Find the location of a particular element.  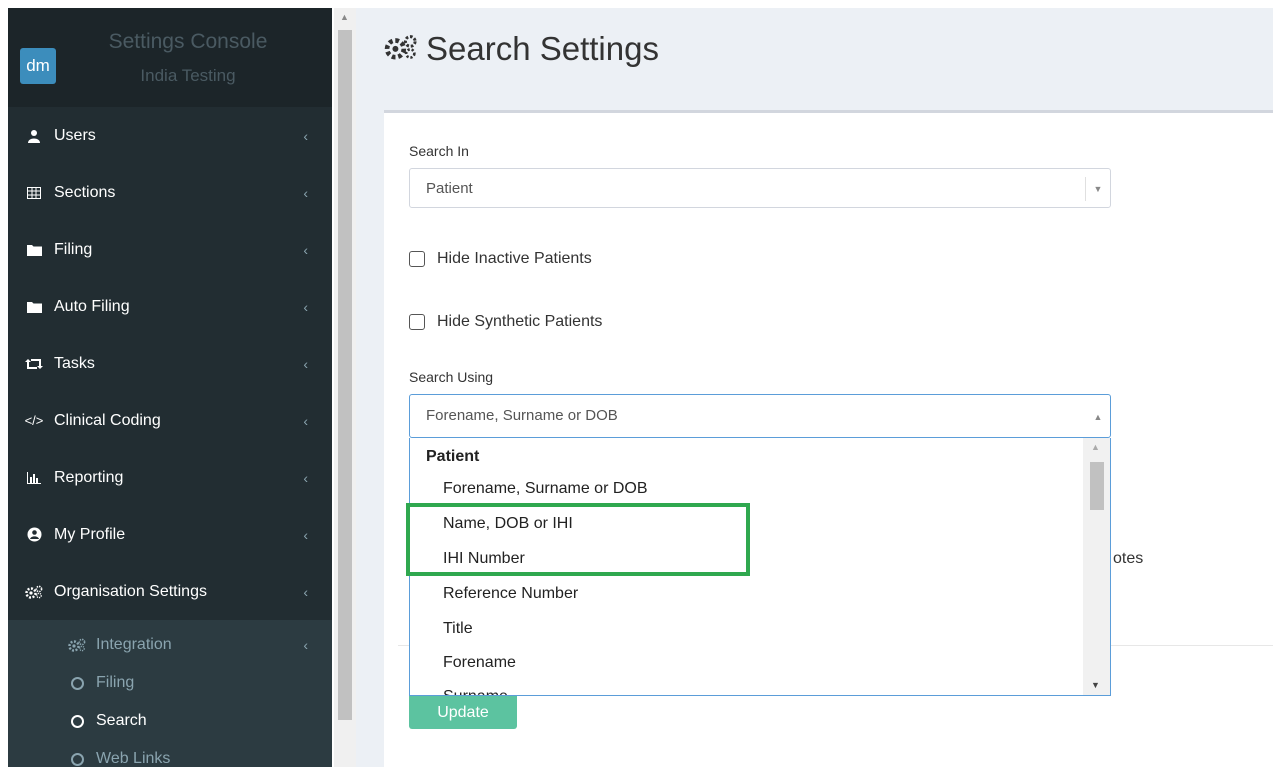

page-header: Search Settings is located at coordinates (521, 49).